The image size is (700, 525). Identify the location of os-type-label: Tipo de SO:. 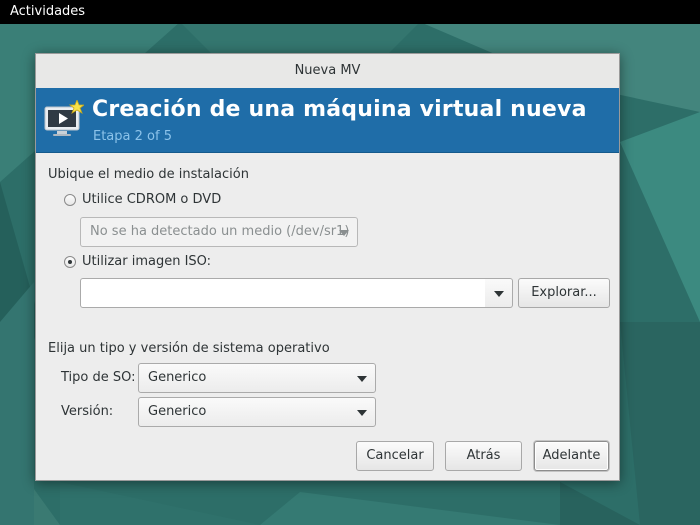
(98, 377).